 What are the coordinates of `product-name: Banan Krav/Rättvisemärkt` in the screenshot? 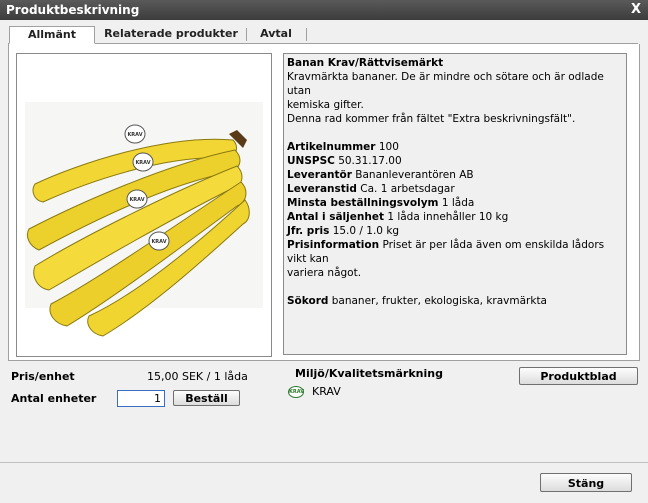 It's located at (365, 63).